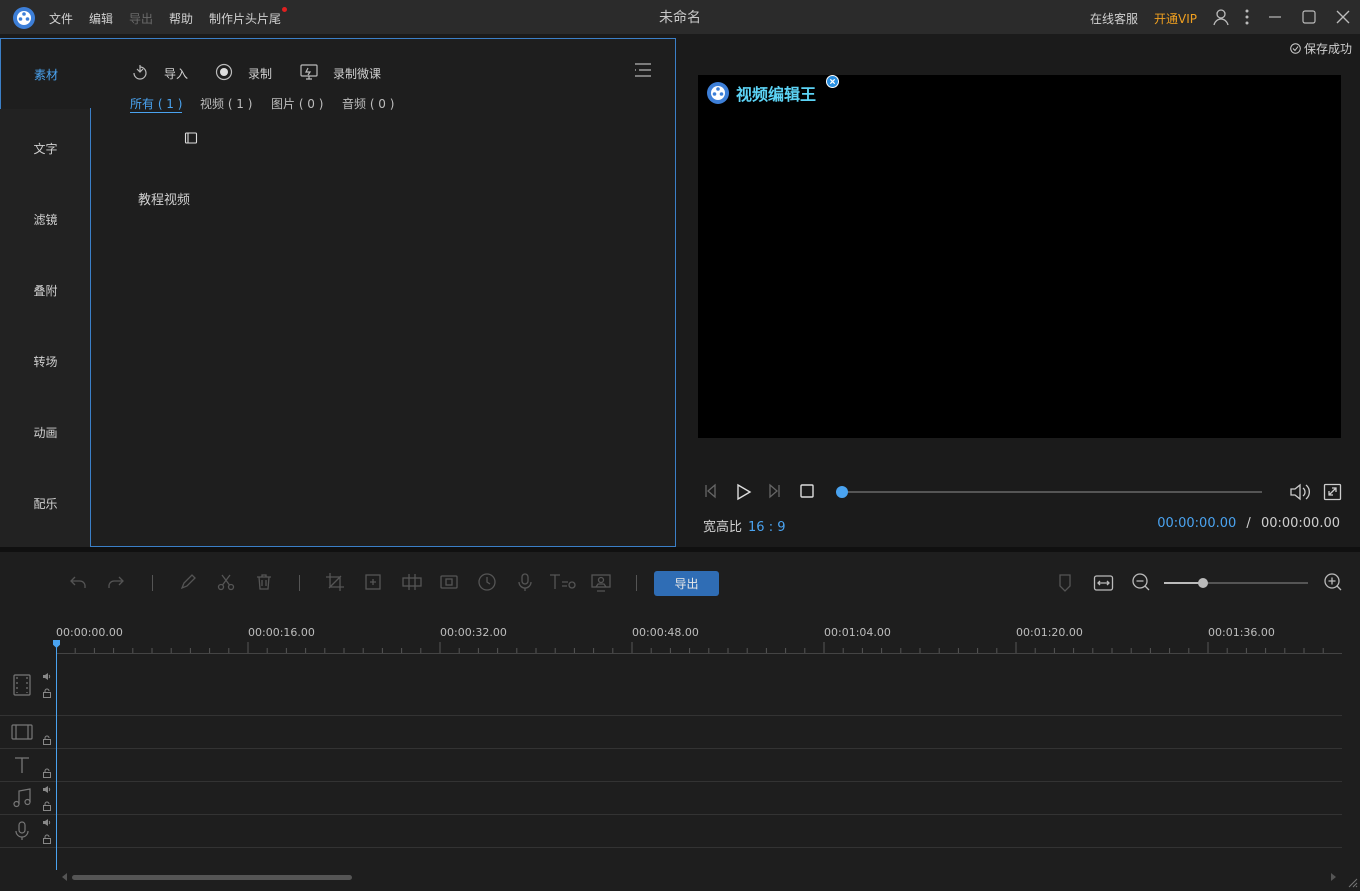 This screenshot has height=891, width=1360. What do you see at coordinates (1141, 582) in the screenshot?
I see `zoom-out-icon` at bounding box center [1141, 582].